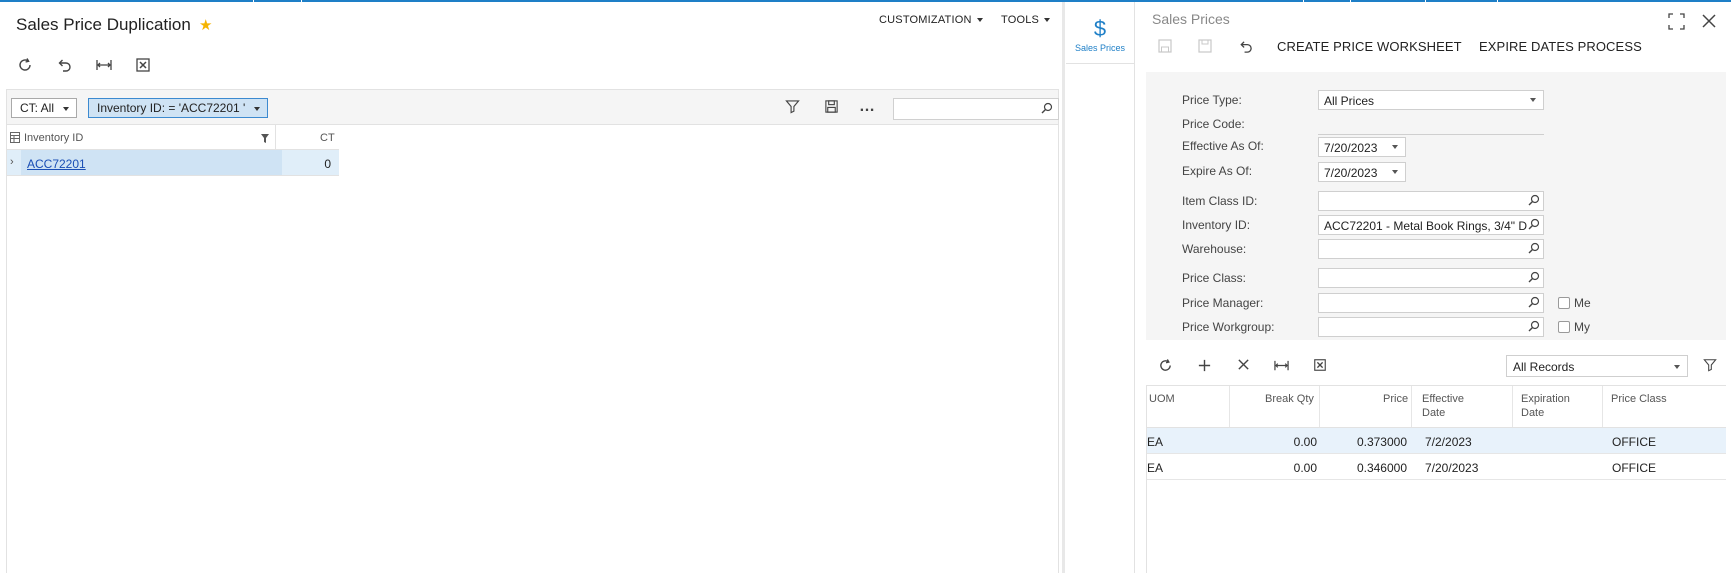 The height and width of the screenshot is (573, 1731). What do you see at coordinates (205, 25) in the screenshot?
I see `favorite-star-icon: ★` at bounding box center [205, 25].